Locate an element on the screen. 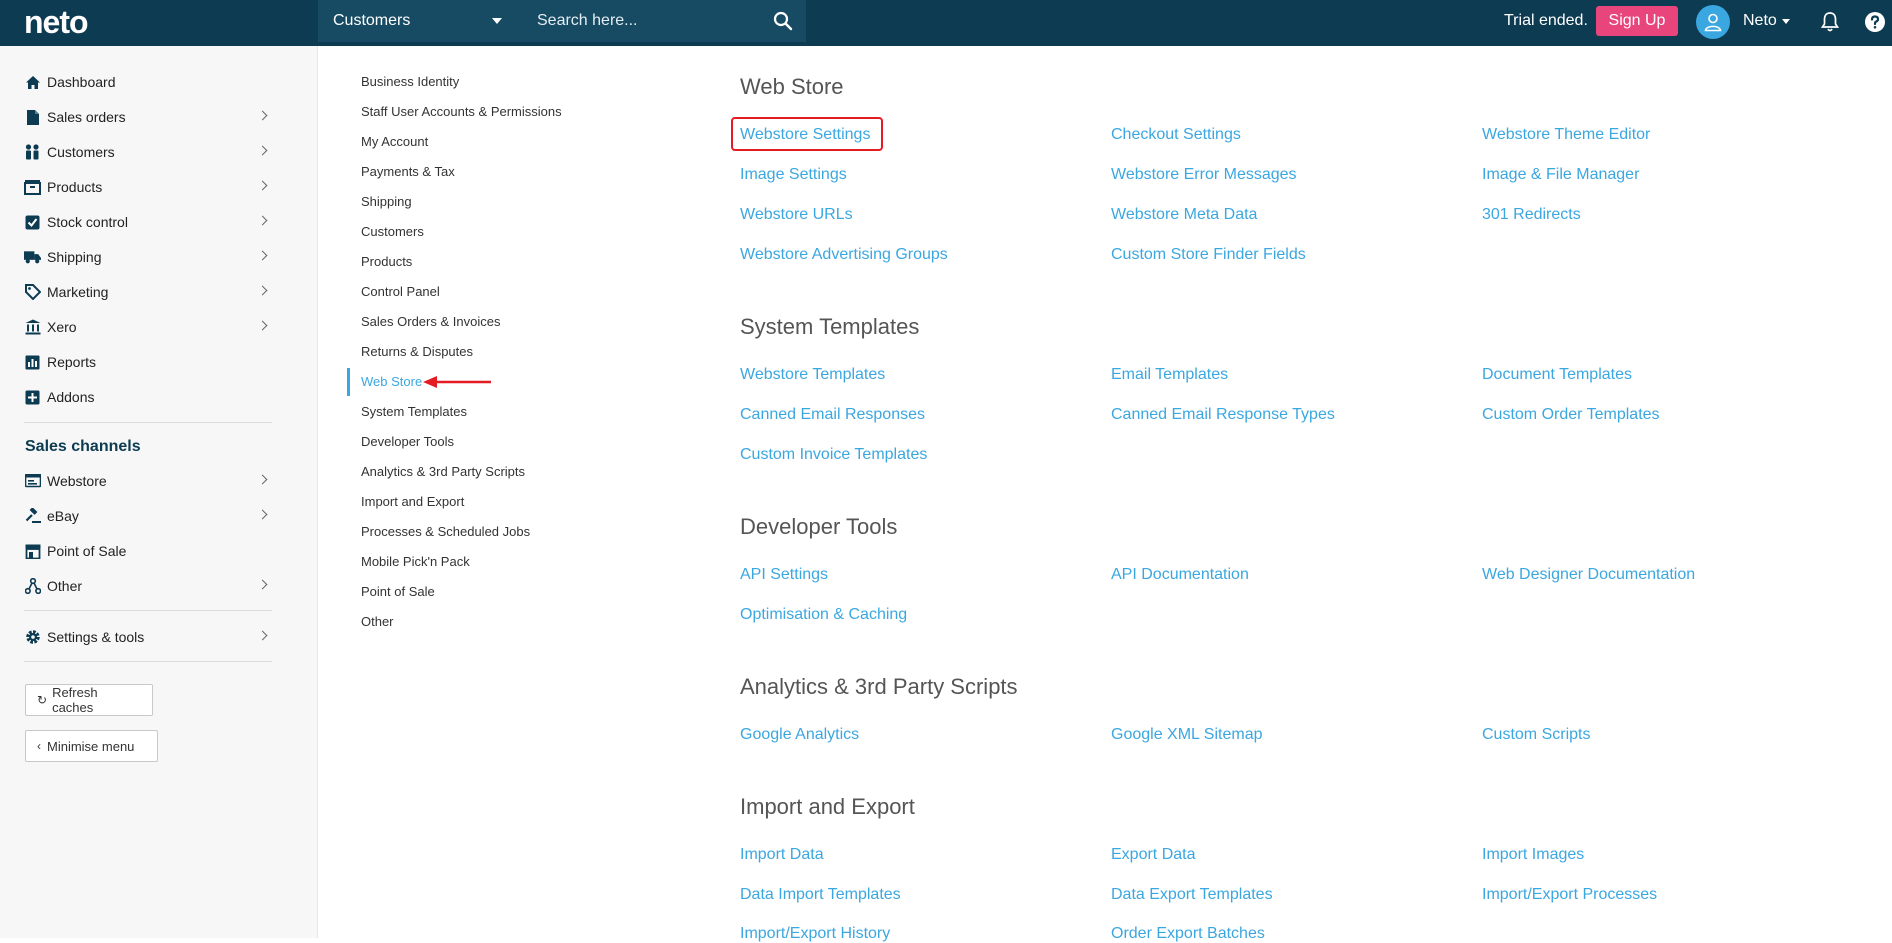 The height and width of the screenshot is (943, 1892). link-custom-order-templates: Custom Order Templates is located at coordinates (1571, 415).